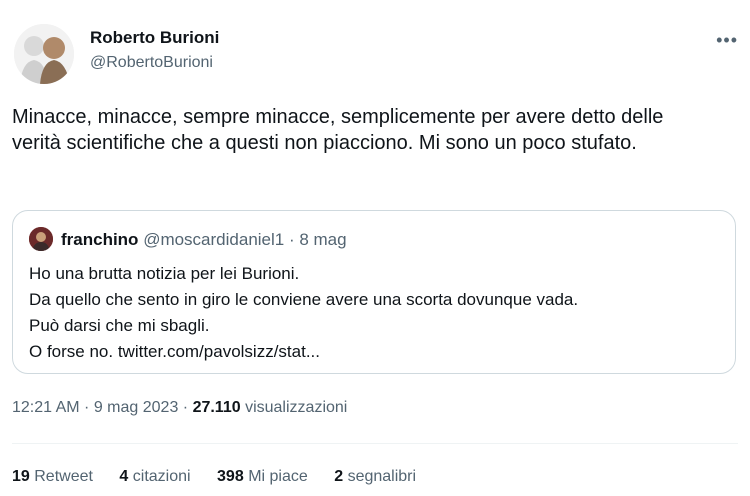  What do you see at coordinates (151, 63) in the screenshot?
I see `author-handle: @RobertoBurioni` at bounding box center [151, 63].